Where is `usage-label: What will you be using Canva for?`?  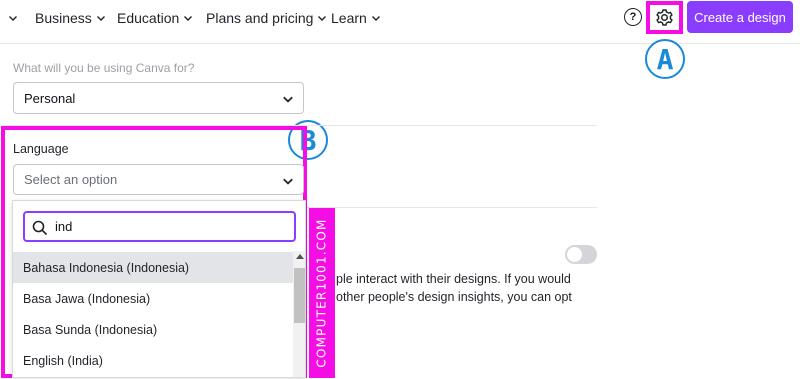
usage-label: What will you be using Canva for? is located at coordinates (104, 68).